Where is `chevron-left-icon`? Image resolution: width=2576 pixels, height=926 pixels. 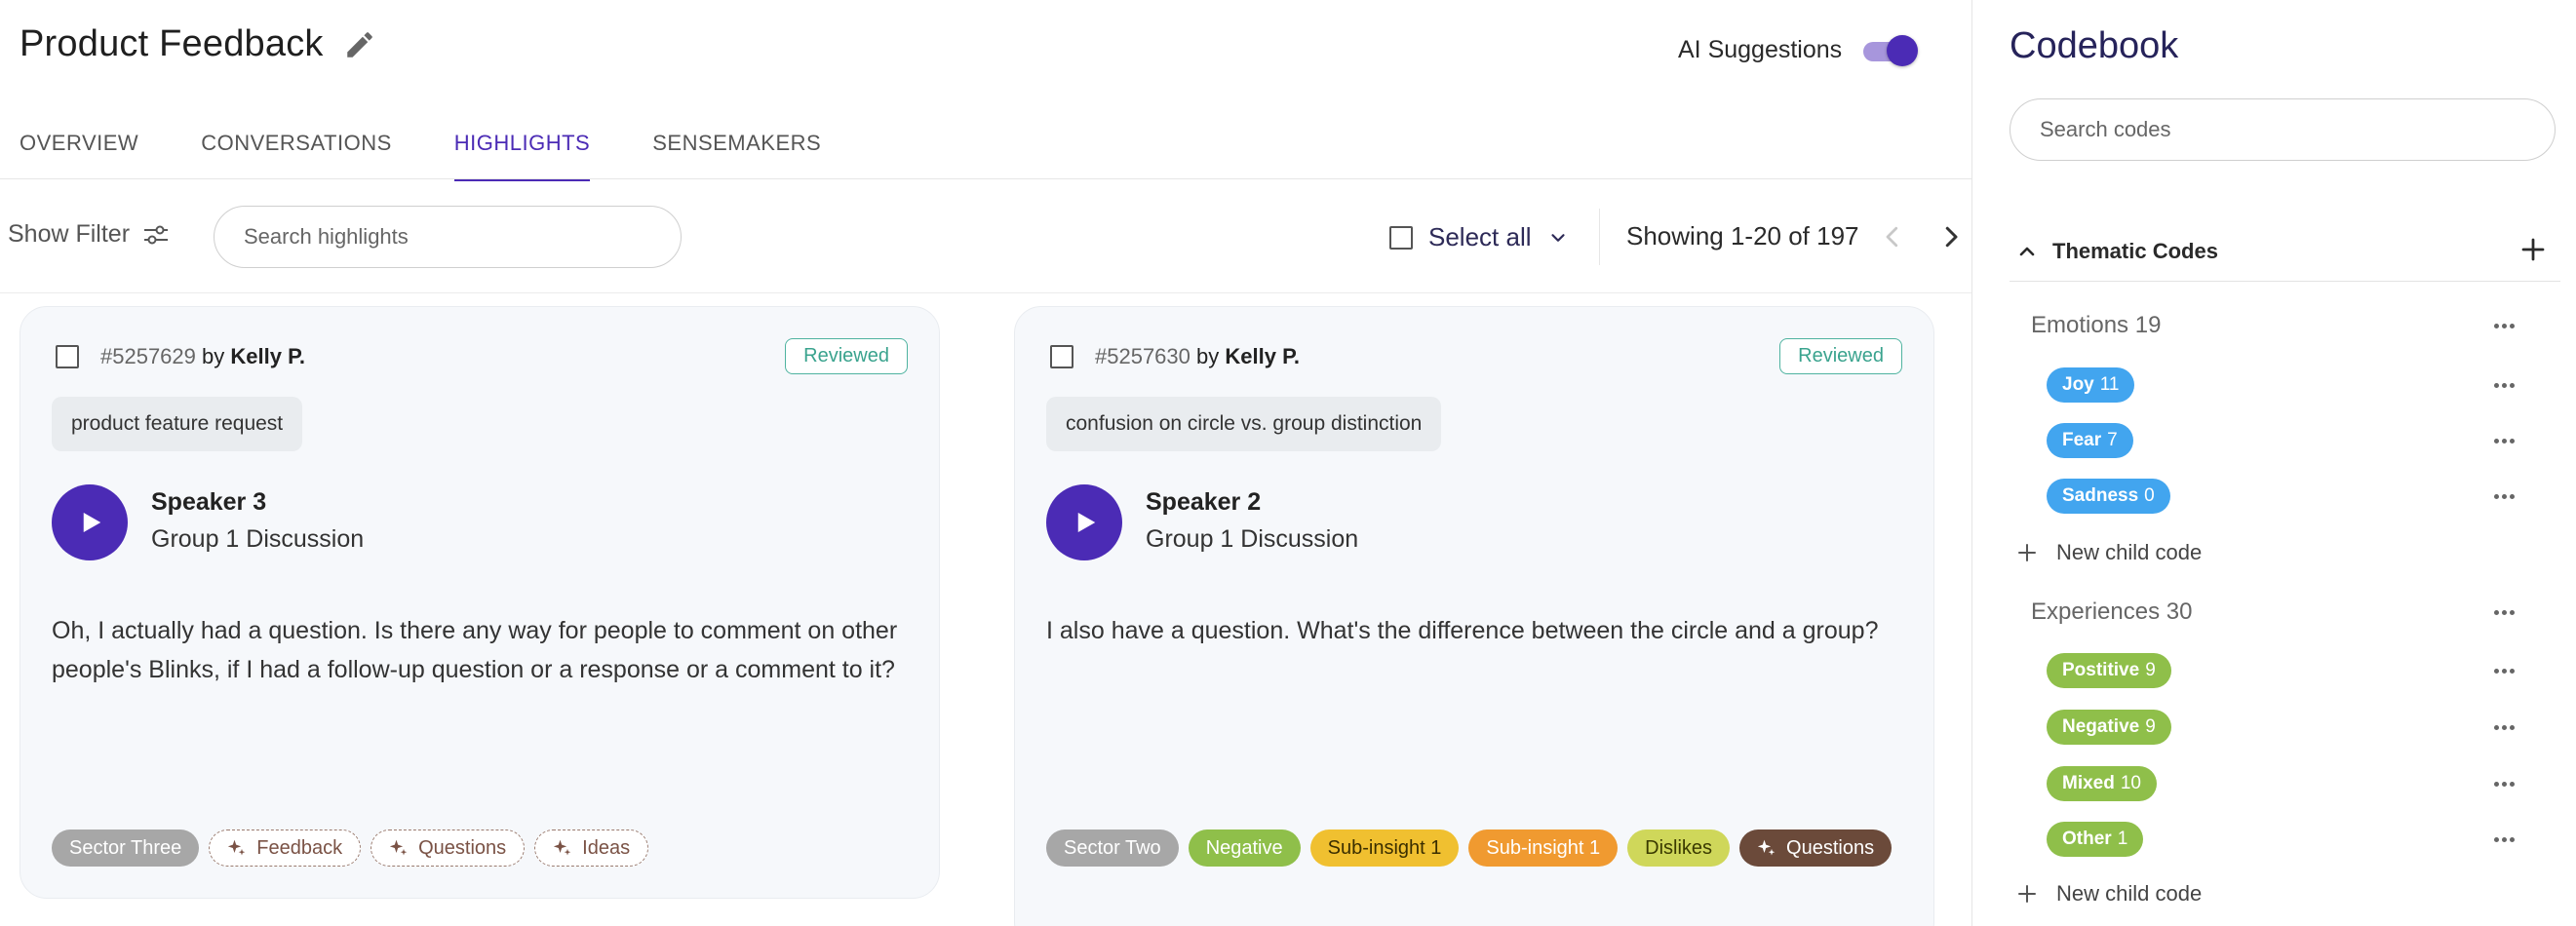
chevron-left-icon is located at coordinates (1892, 237).